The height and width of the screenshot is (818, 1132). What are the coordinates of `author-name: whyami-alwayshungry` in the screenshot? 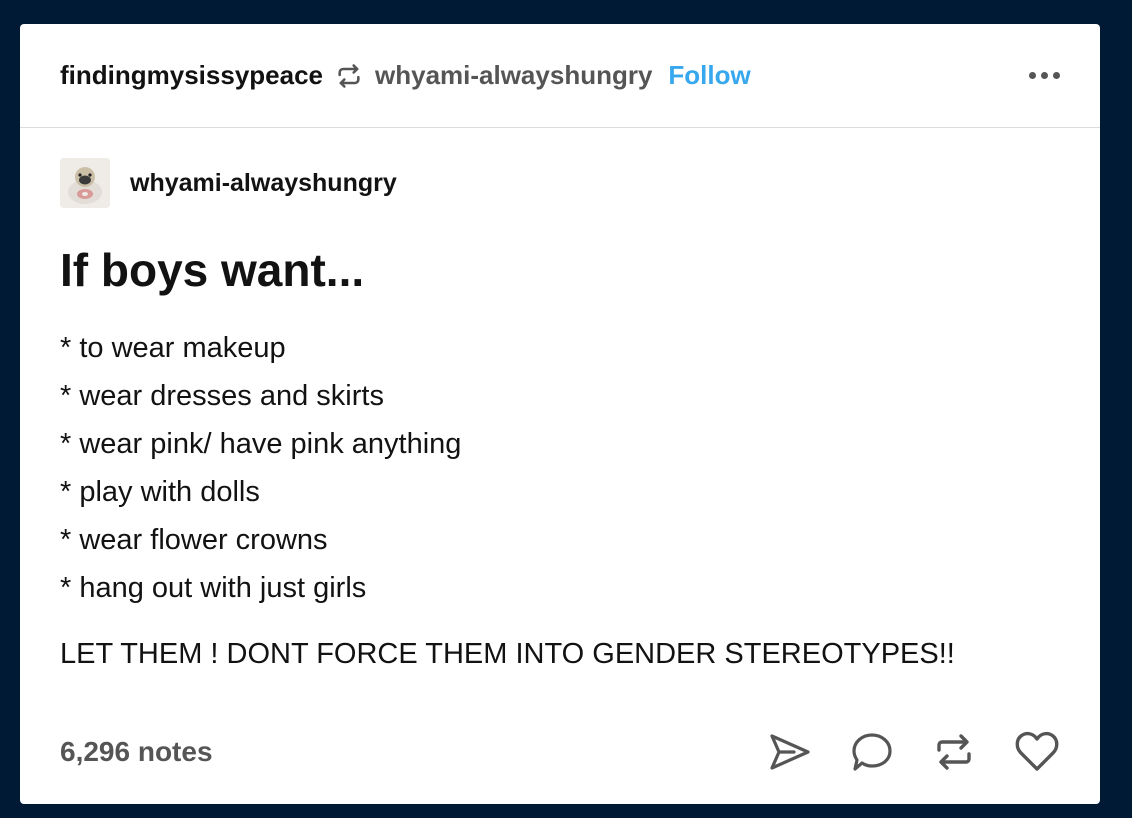 It's located at (263, 183).